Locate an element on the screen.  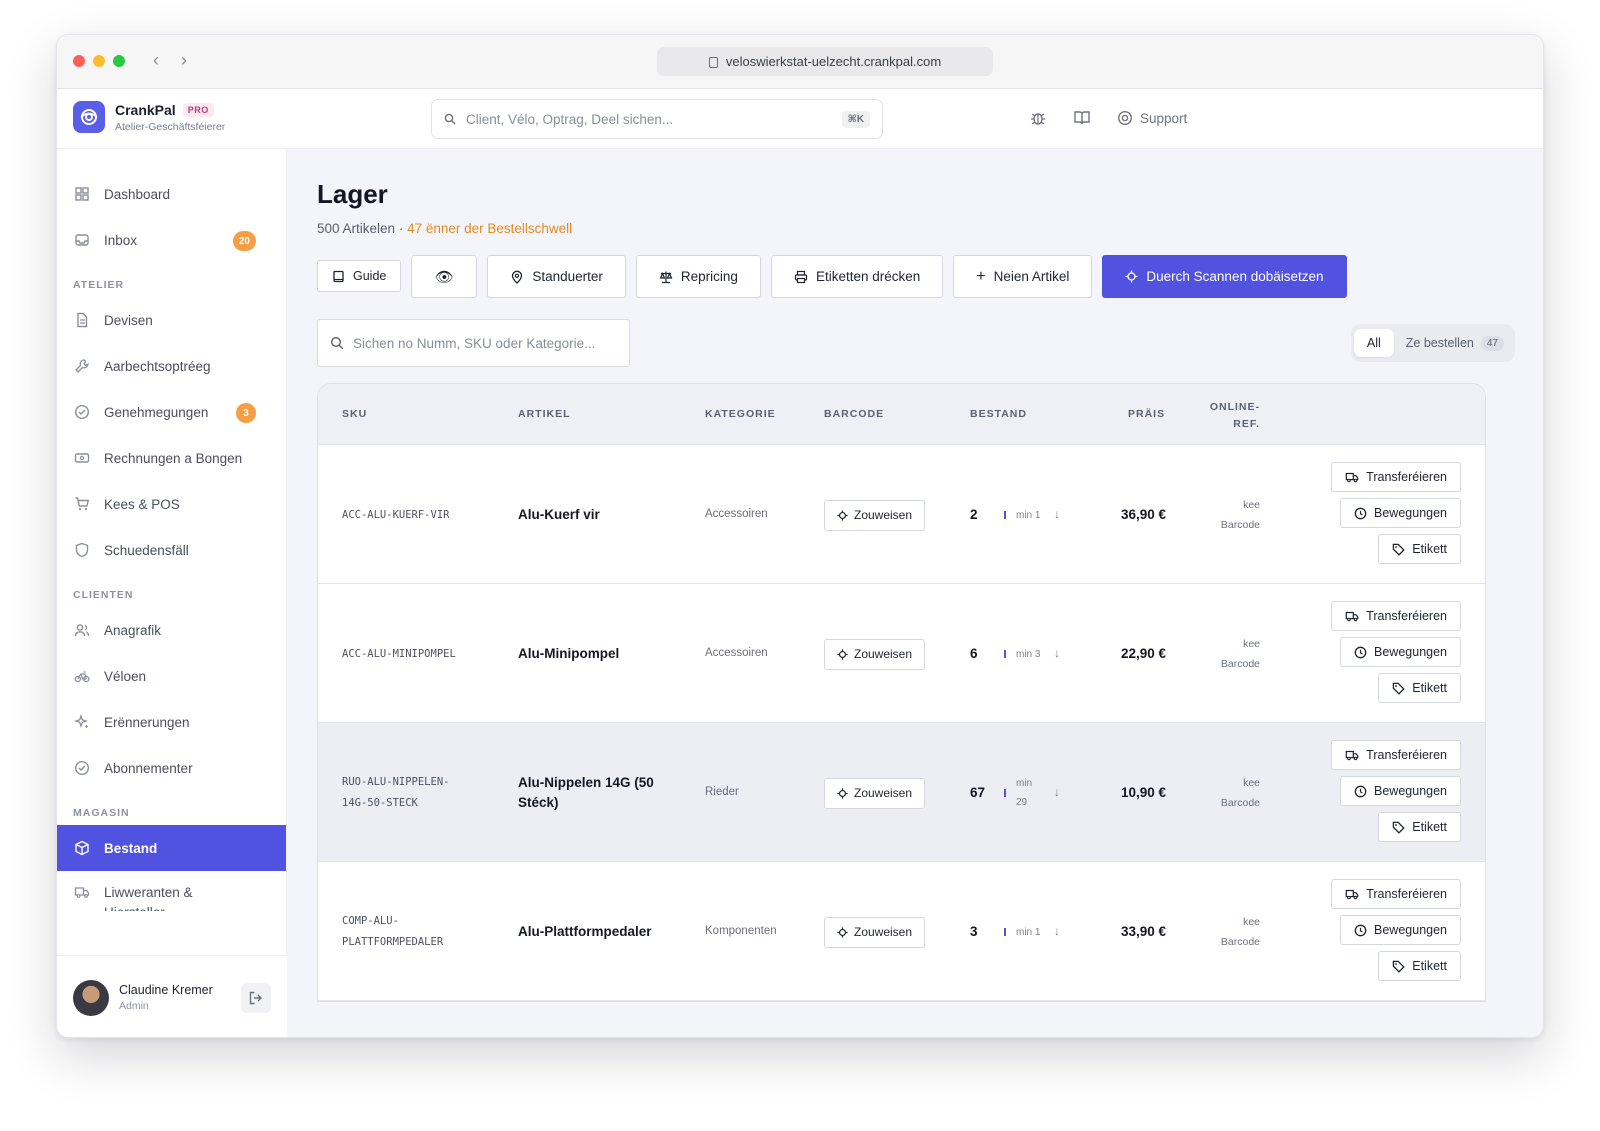
logout-button is located at coordinates (256, 997).